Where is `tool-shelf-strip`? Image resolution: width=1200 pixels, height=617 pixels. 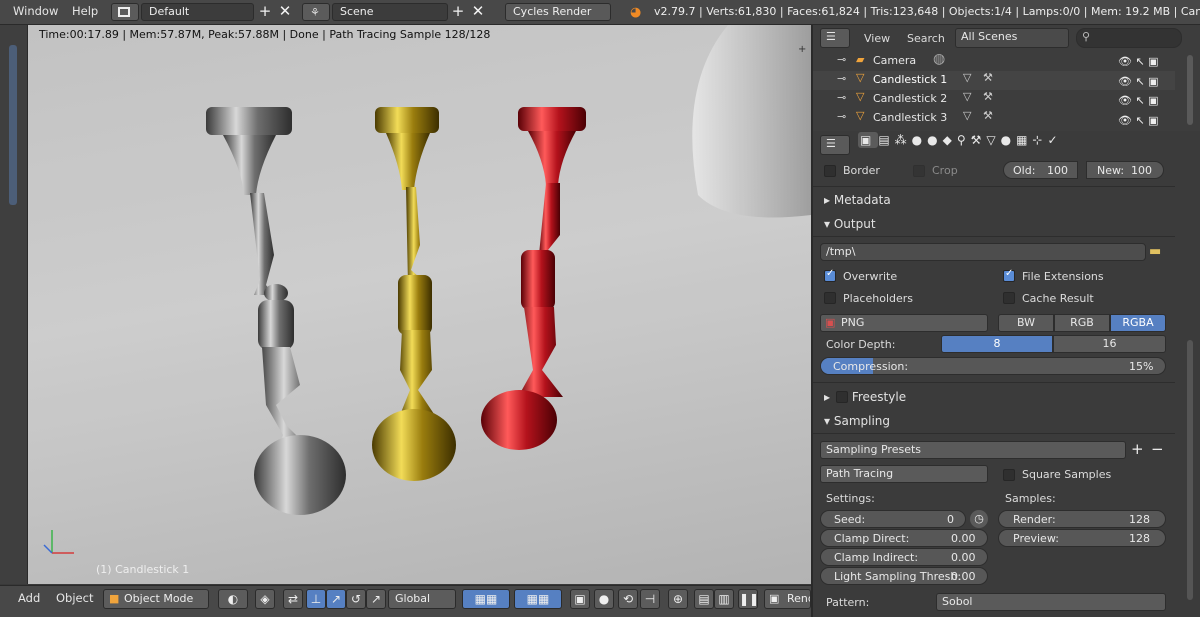
tool-shelf-strip is located at coordinates (14, 304).